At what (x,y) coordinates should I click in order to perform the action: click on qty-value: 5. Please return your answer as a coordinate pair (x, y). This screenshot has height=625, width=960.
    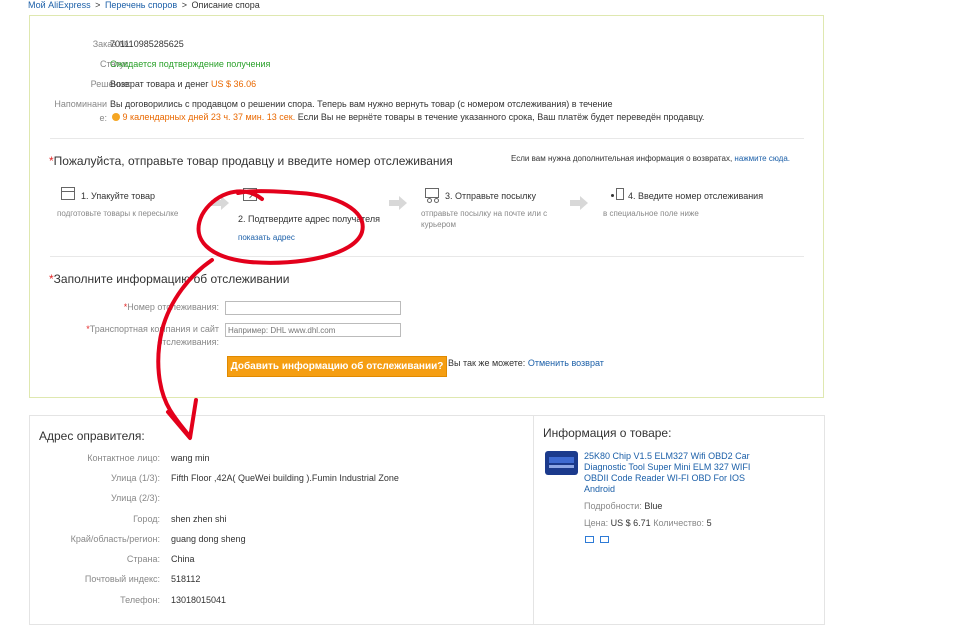
    Looking at the image, I should click on (709, 523).